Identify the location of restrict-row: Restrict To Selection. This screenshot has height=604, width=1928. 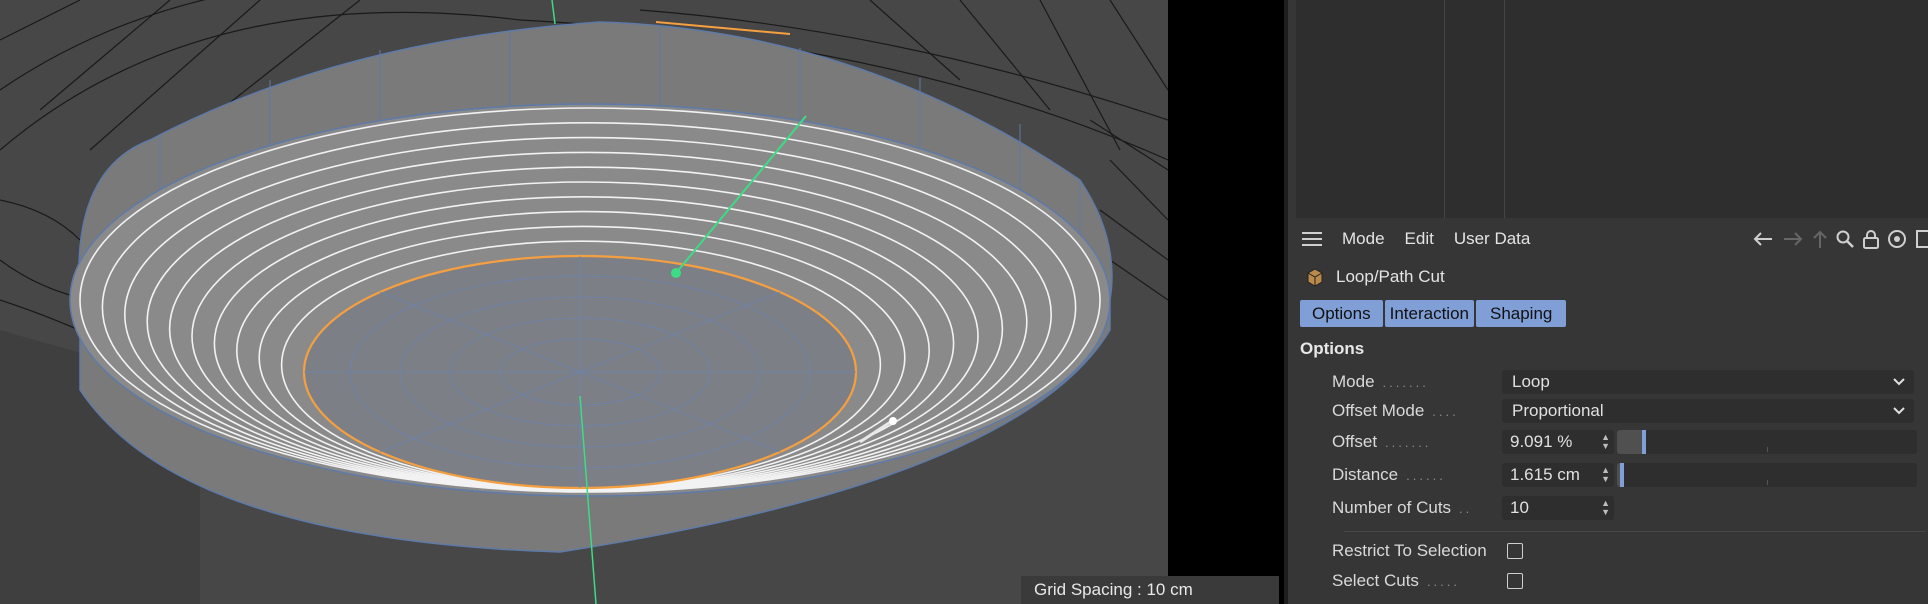
(1630, 551).